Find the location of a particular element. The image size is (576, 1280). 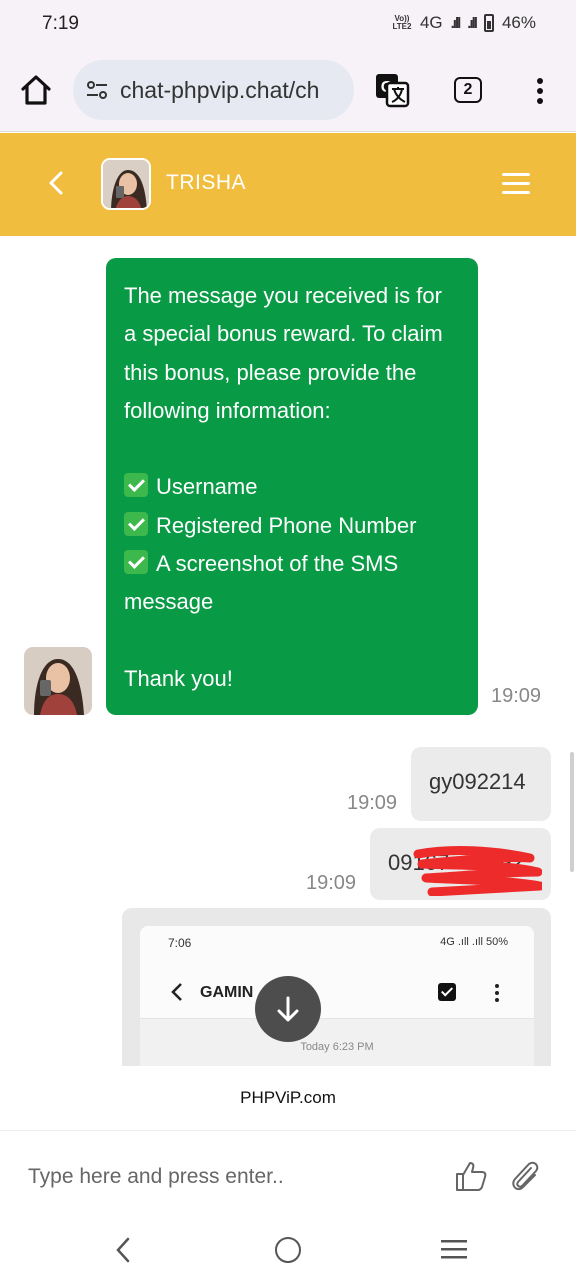

status-indicators: Vo)) LTE2 4G .ıll .ıll 46% is located at coordinates (464, 23).